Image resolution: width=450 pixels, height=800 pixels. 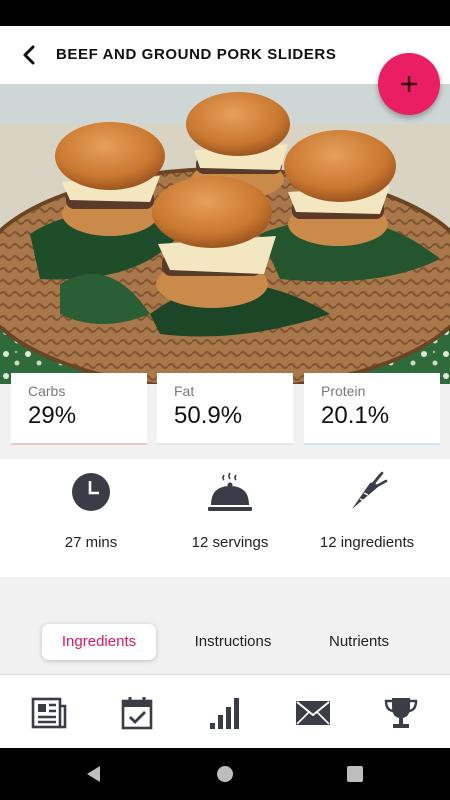 What do you see at coordinates (233, 642) in the screenshot?
I see `tab-instructions: Instructions` at bounding box center [233, 642].